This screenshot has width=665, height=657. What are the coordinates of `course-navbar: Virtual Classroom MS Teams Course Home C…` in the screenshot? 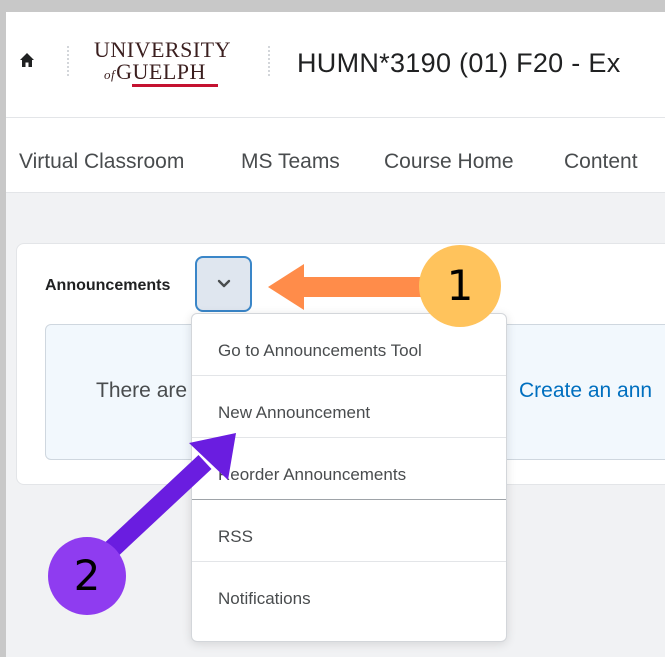 It's located at (335, 155).